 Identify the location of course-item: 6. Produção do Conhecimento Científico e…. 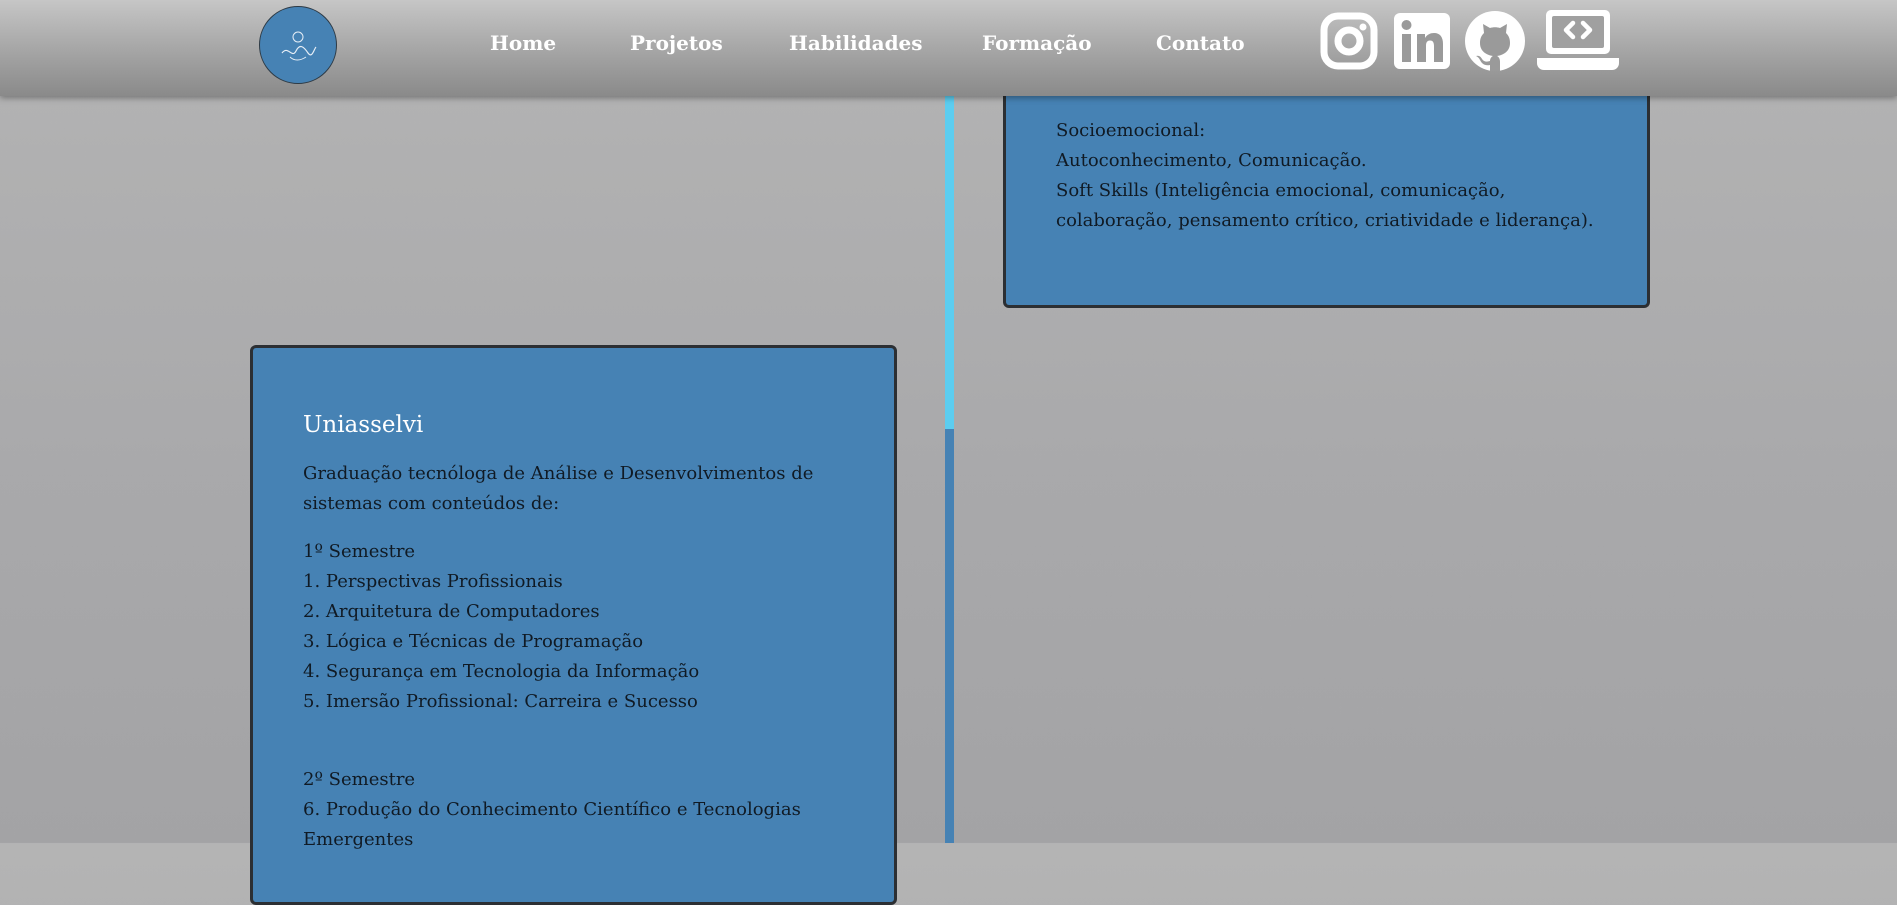
(552, 824).